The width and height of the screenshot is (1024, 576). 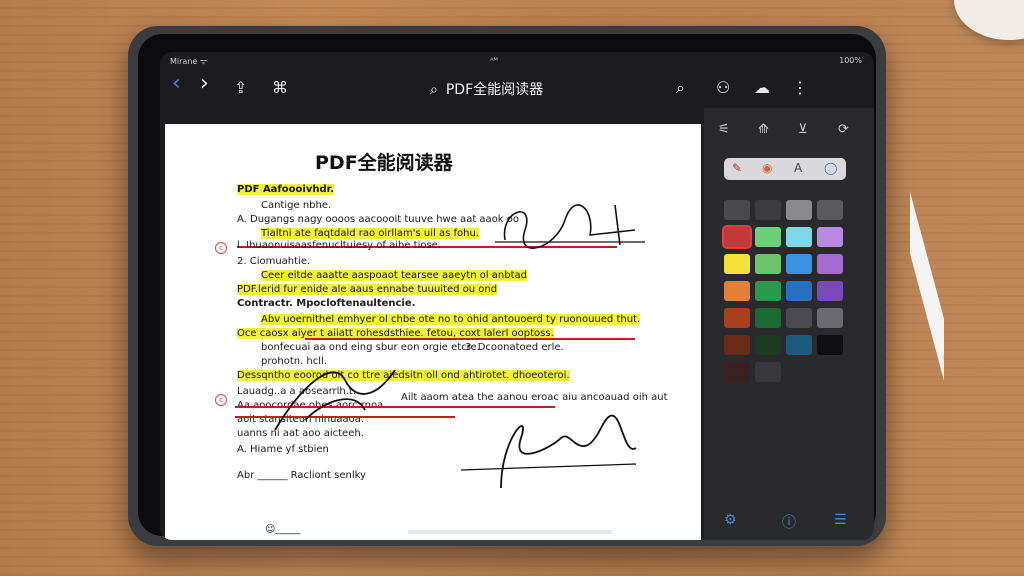 What do you see at coordinates (762, 88) in the screenshot?
I see `comment-icon: ☁` at bounding box center [762, 88].